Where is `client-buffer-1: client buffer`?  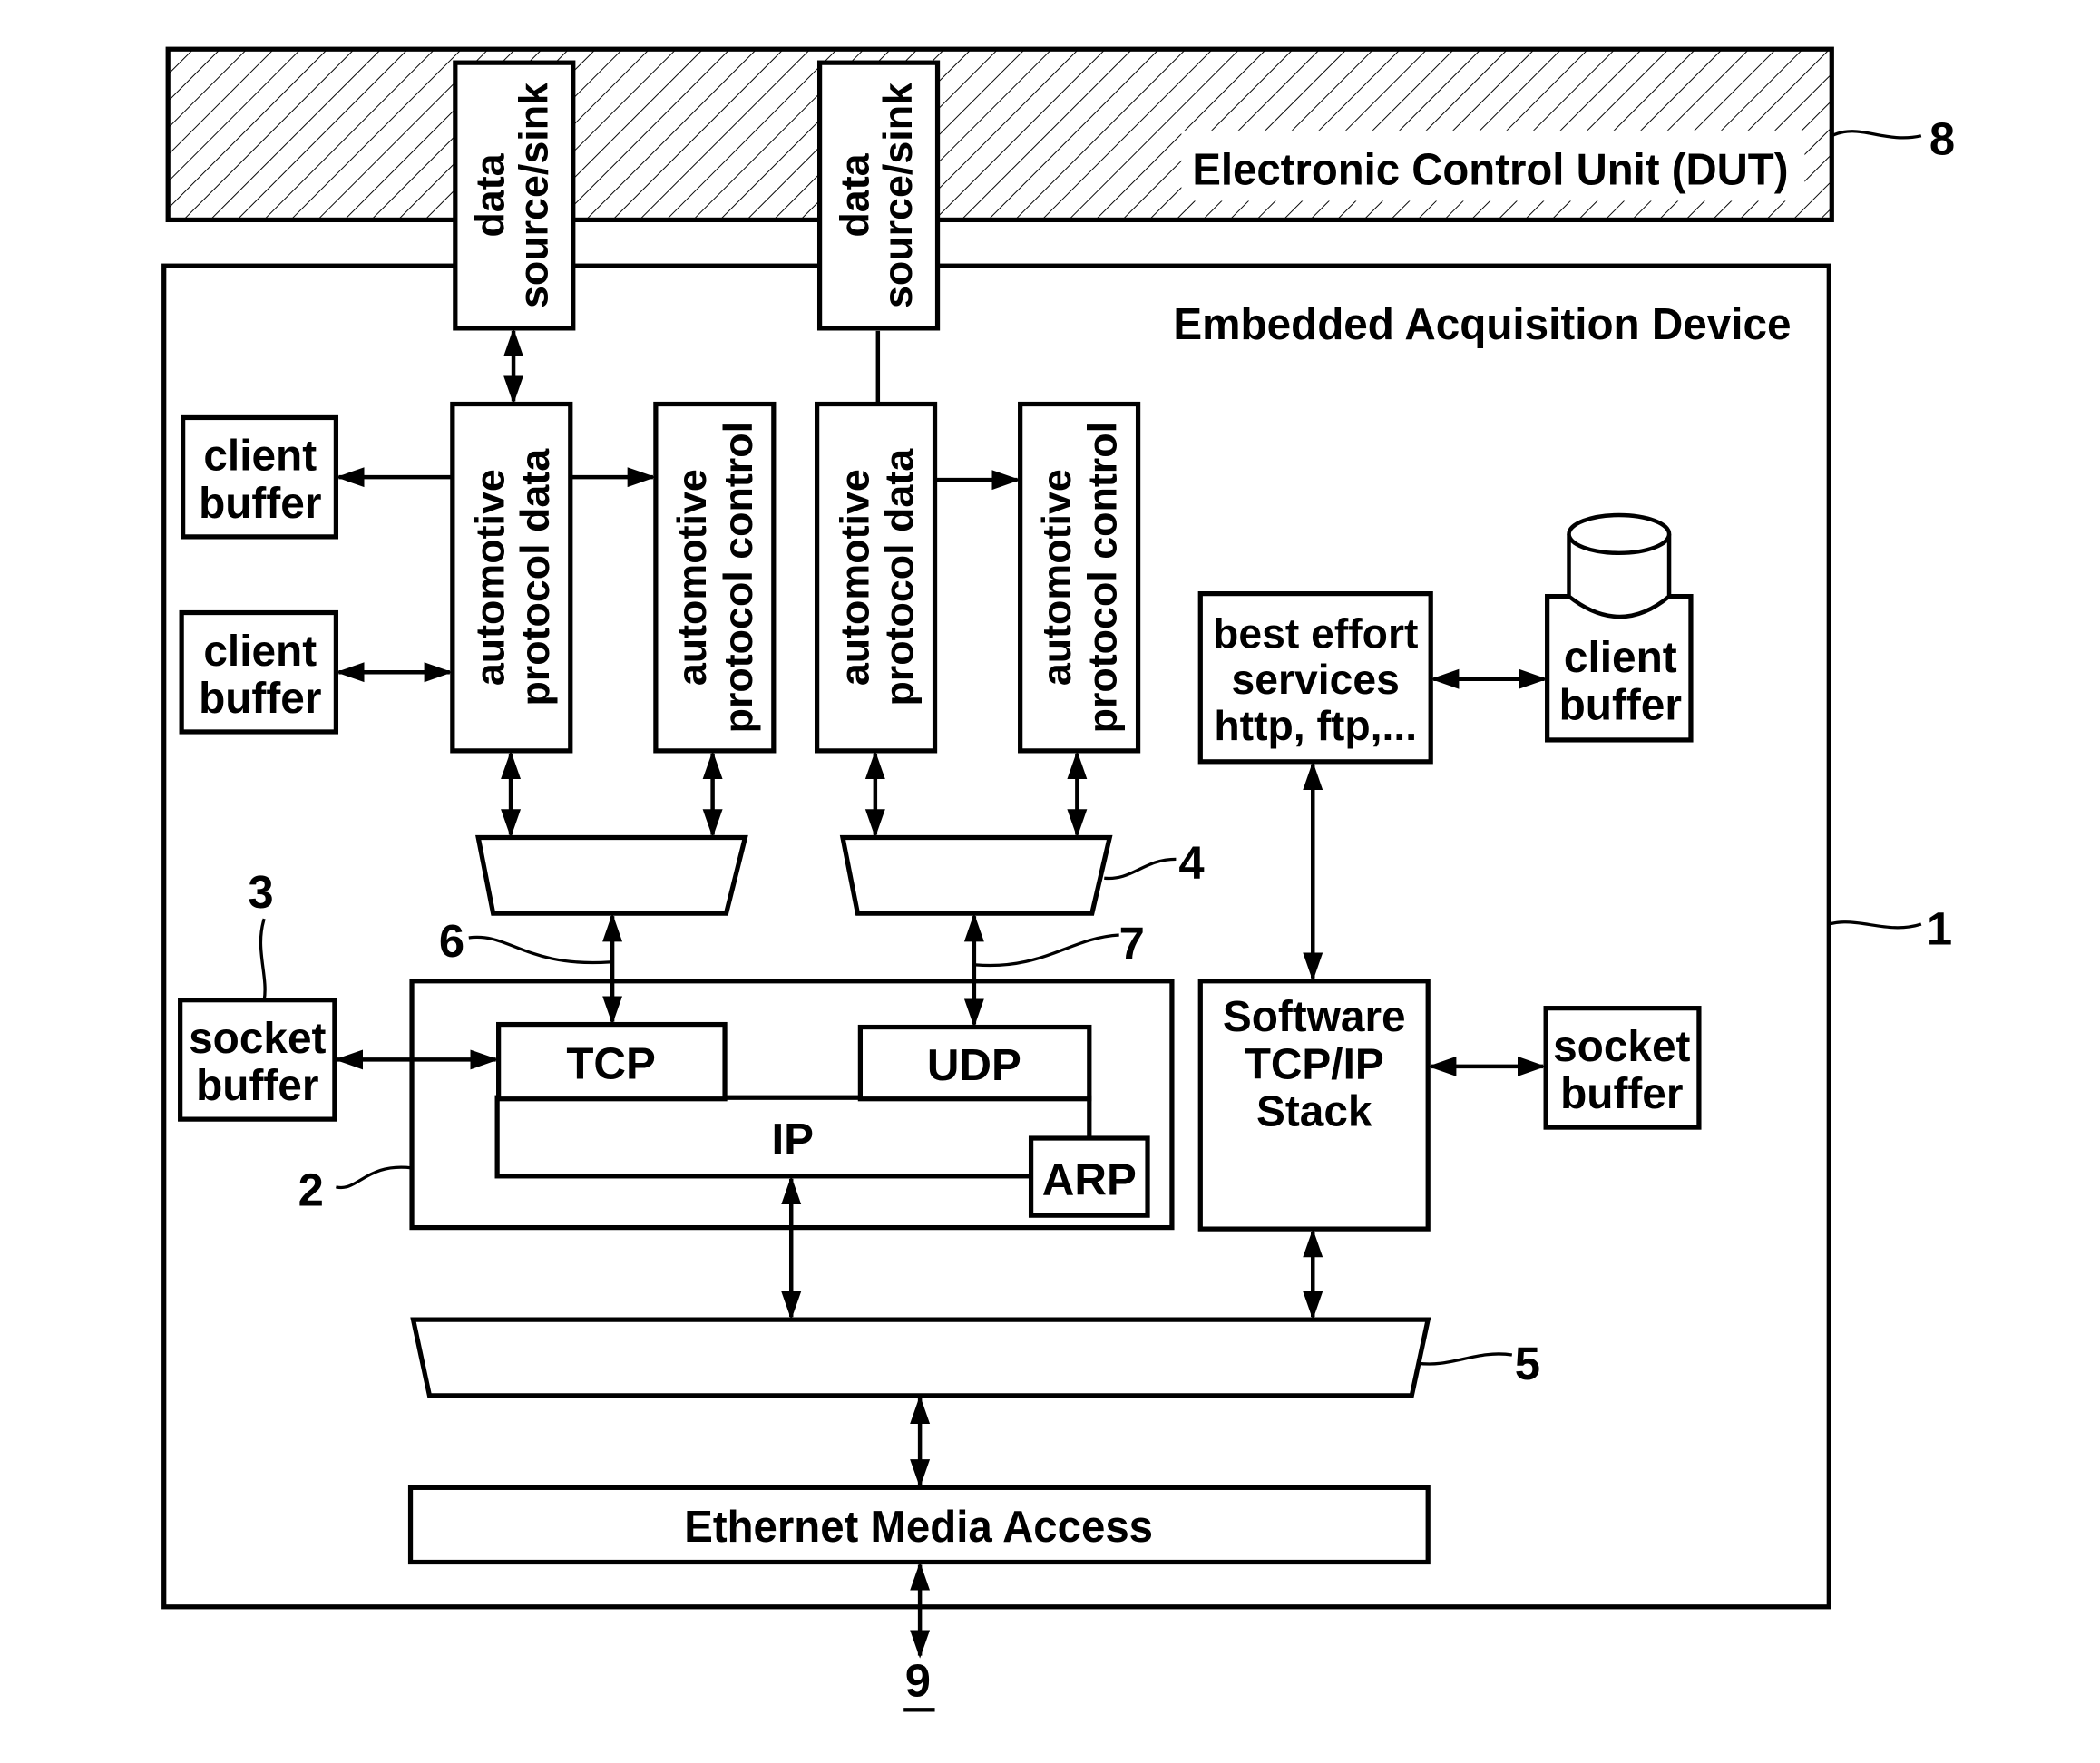
client-buffer-1: client buffer is located at coordinates (260, 477).